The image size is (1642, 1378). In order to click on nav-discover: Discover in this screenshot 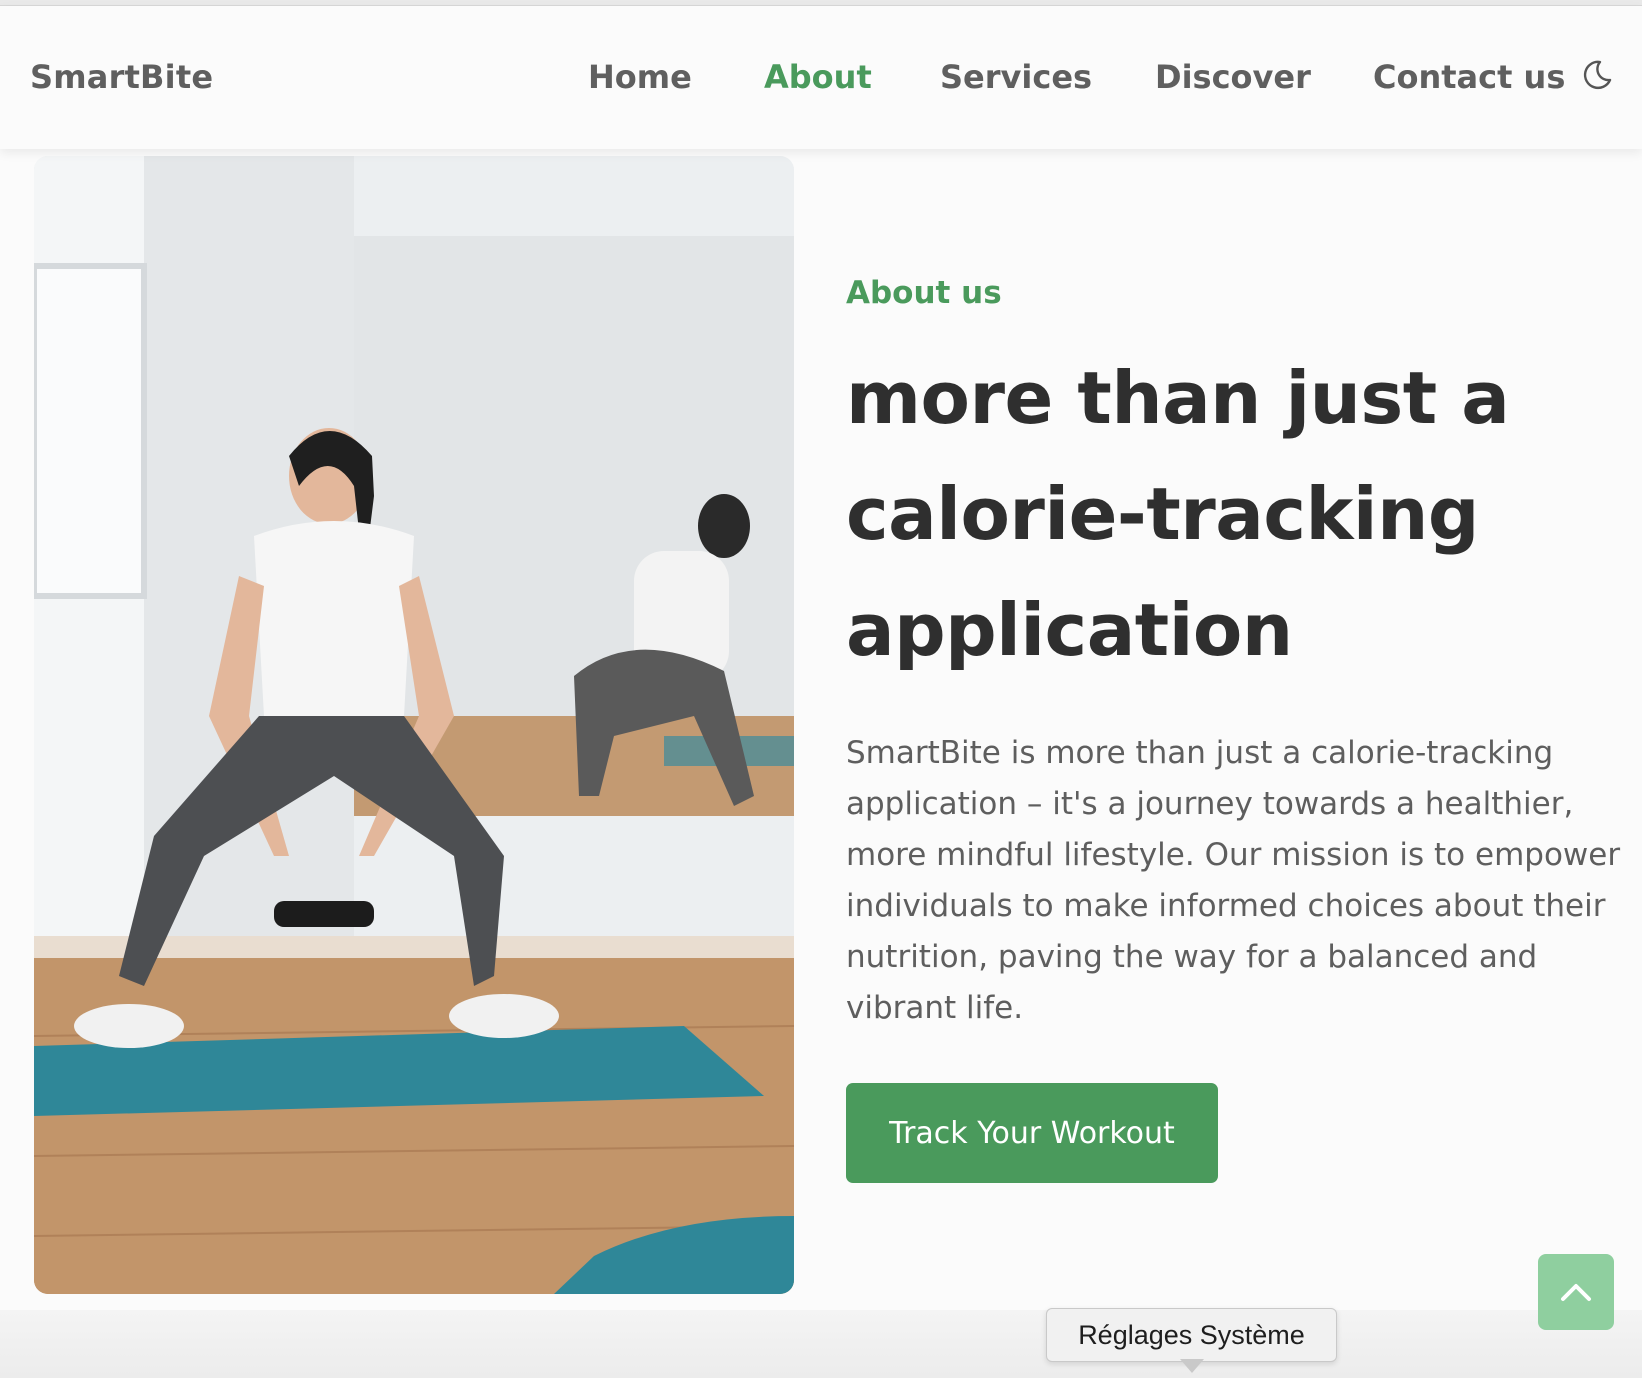, I will do `click(1233, 77)`.